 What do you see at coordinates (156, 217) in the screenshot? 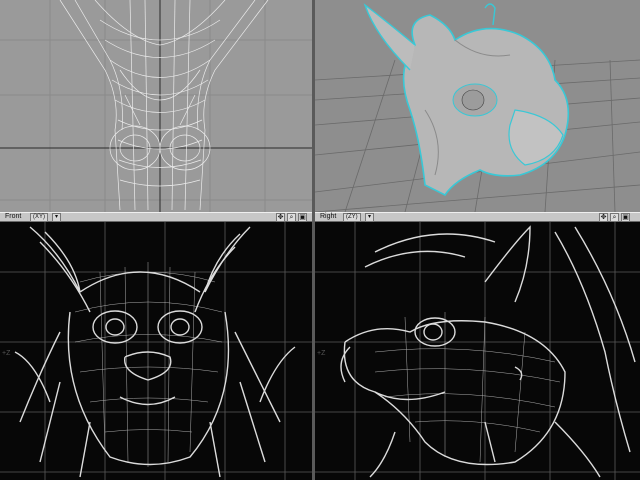
I see `front-viewport-toolbar: Front (XY) ▾ ✥ ⌕ ▣` at bounding box center [156, 217].